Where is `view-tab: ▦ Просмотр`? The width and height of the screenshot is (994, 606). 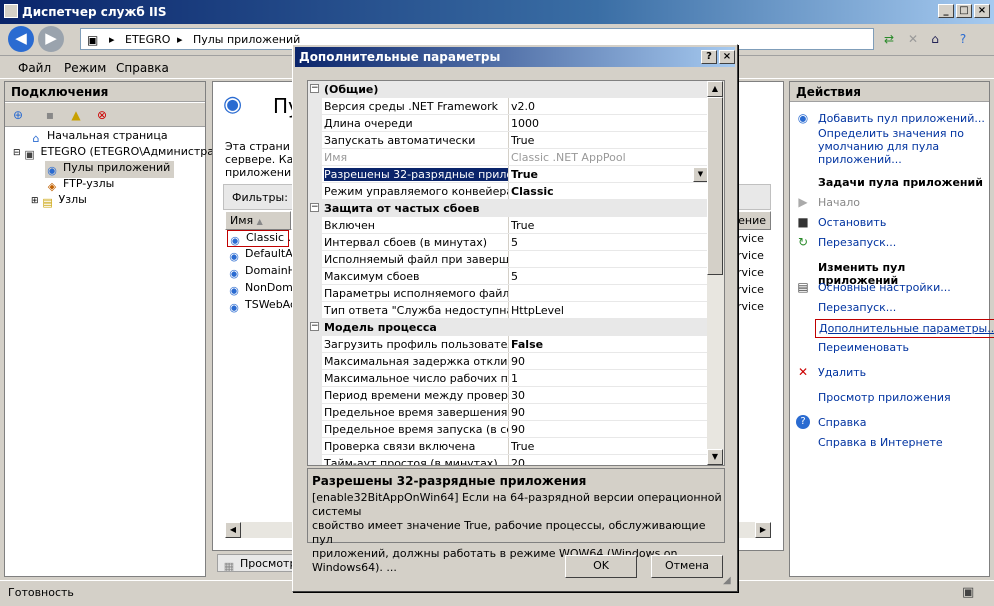 view-tab: ▦ Просмотр is located at coordinates (257, 563).